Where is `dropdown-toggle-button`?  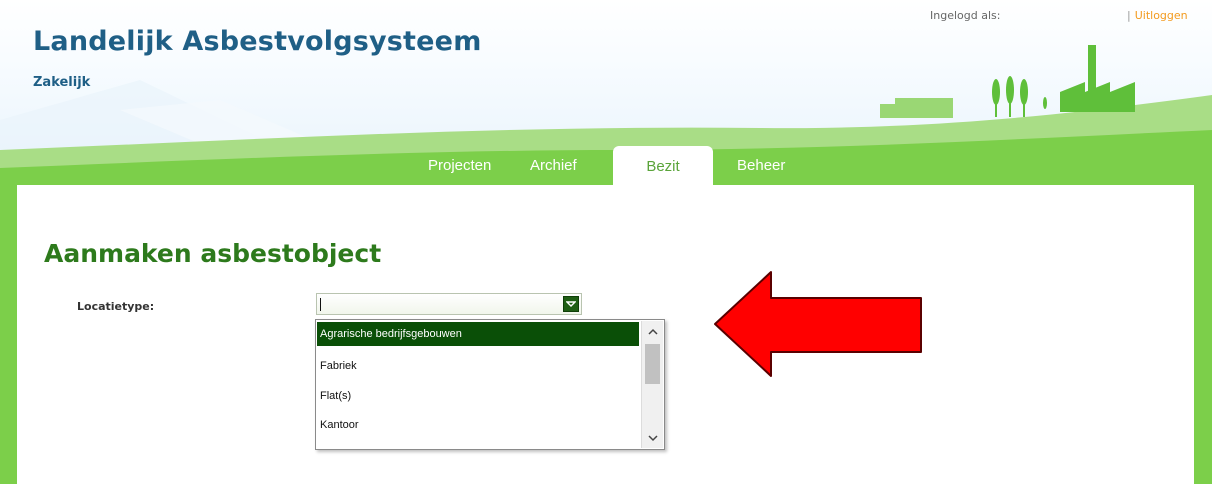 dropdown-toggle-button is located at coordinates (571, 304).